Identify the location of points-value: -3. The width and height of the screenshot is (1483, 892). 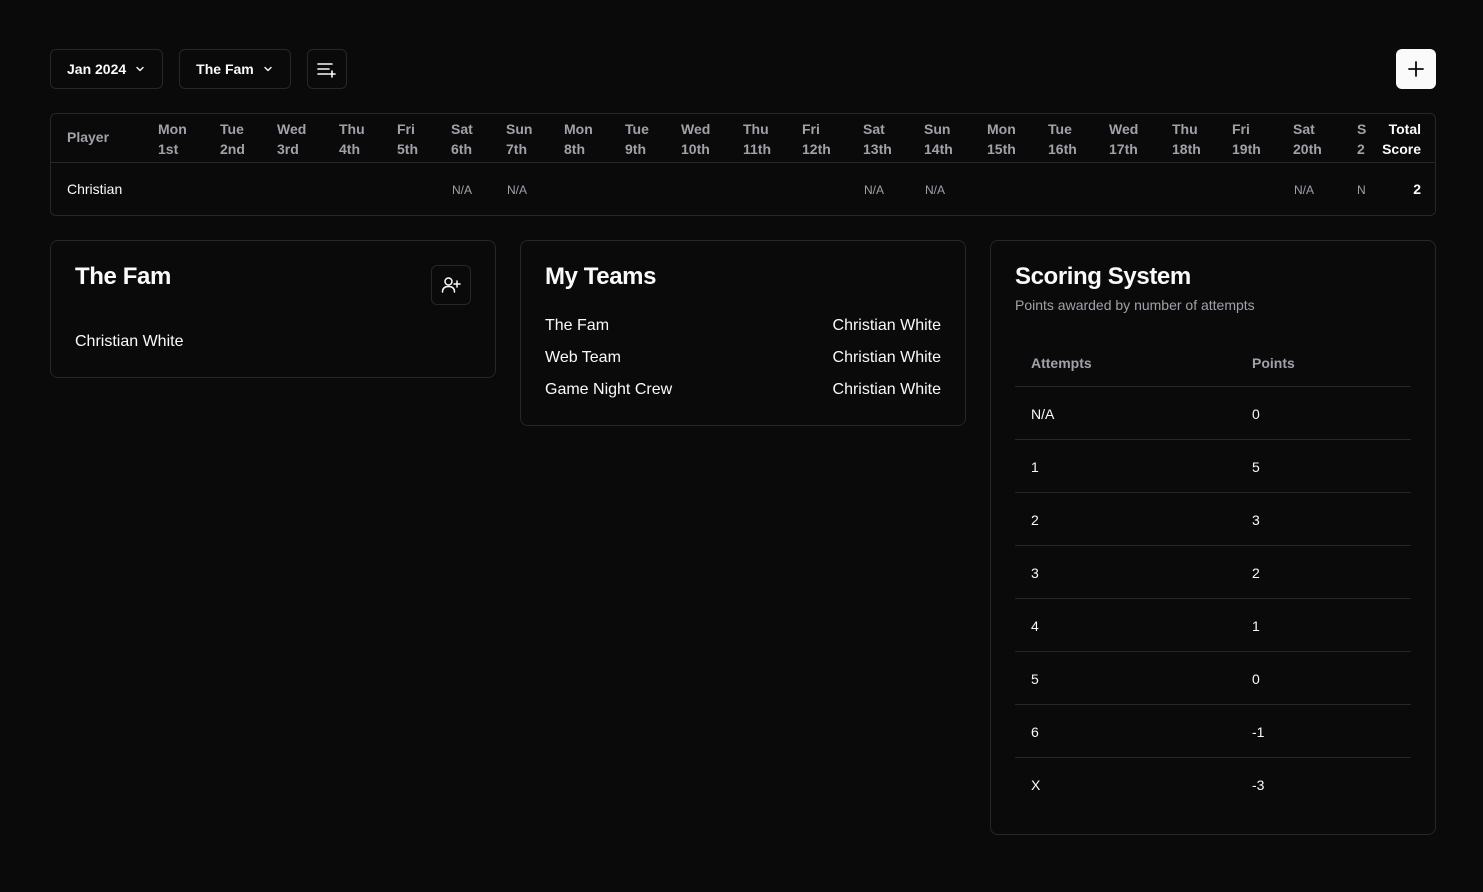
(1258, 785).